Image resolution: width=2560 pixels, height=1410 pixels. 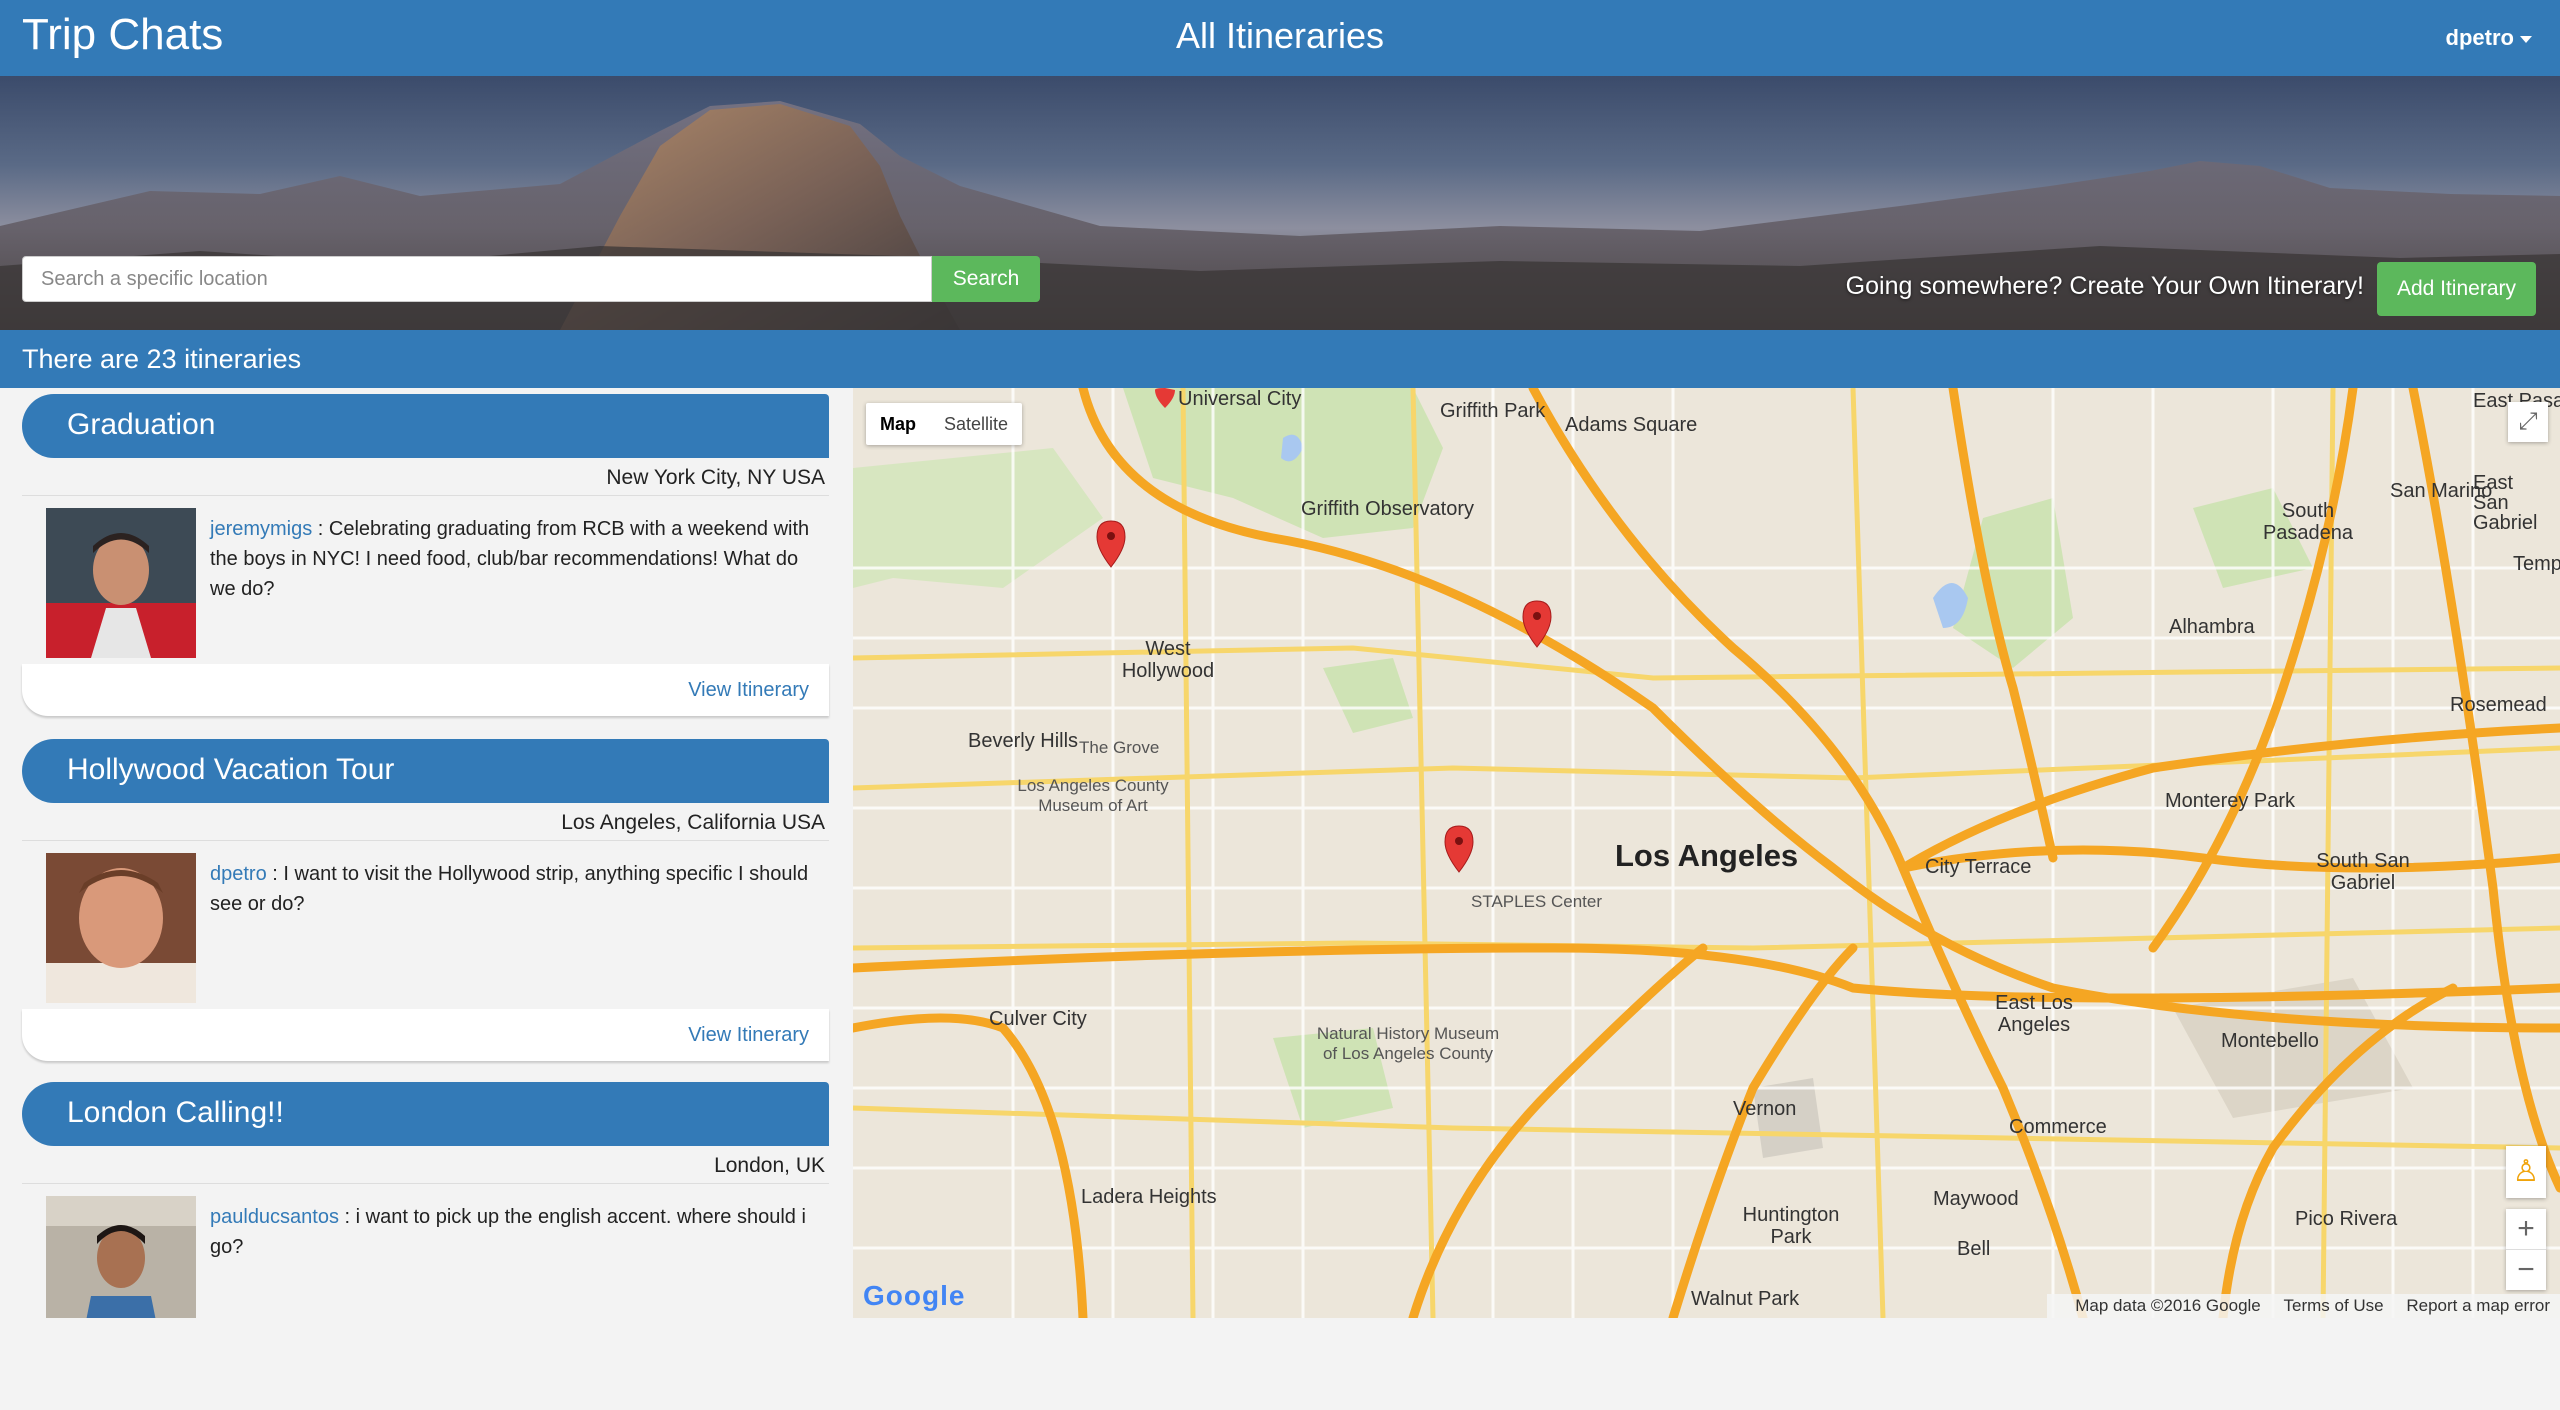 I want to click on itinerary-location: London, UK, so click(x=425, y=1165).